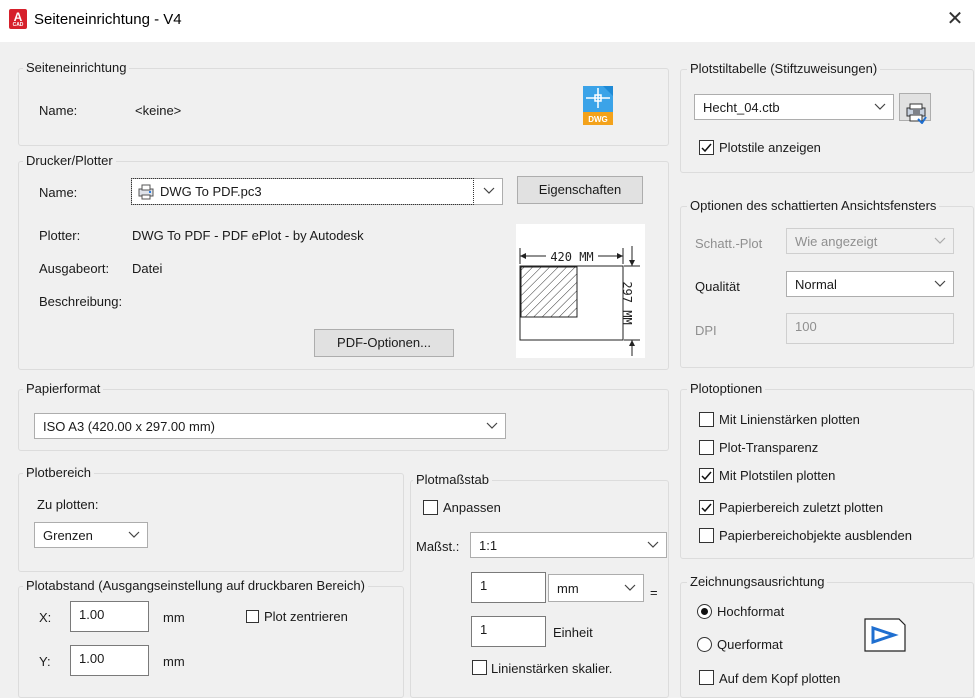 The width and height of the screenshot is (975, 698). I want to click on scale-unit-input-value: 1, so click(484, 629).